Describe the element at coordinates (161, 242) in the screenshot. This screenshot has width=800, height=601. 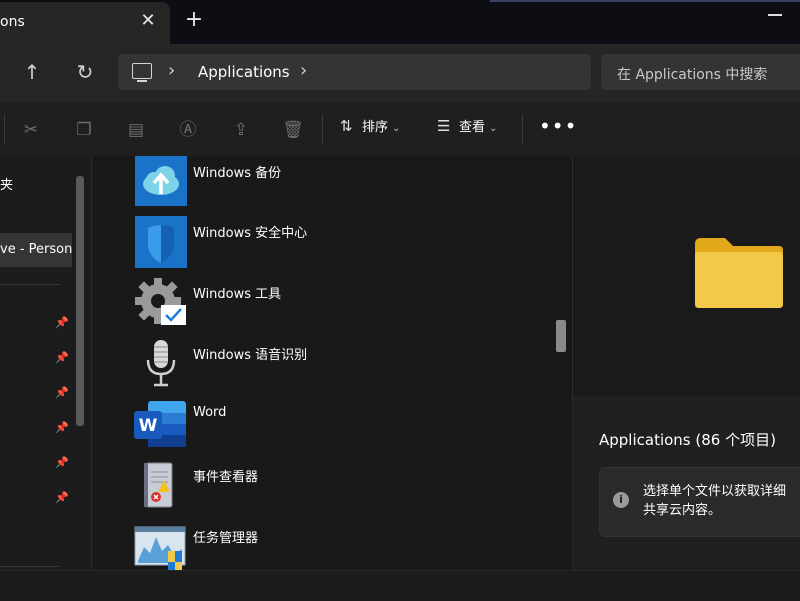
I see `shield-icon` at that location.